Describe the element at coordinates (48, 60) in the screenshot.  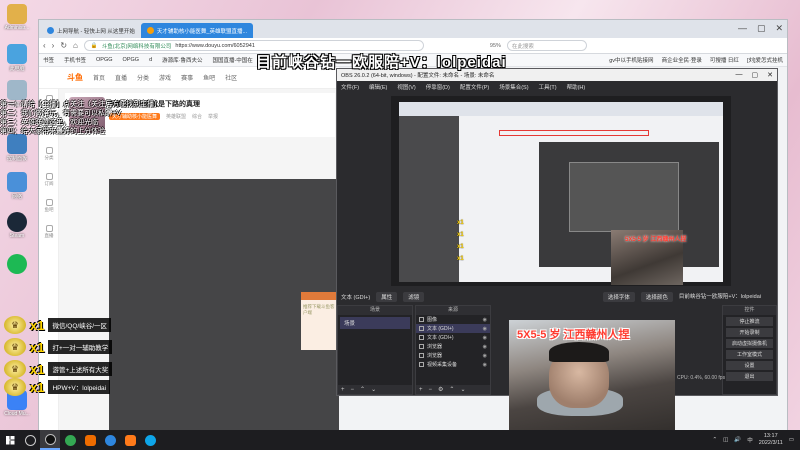
I see `bookmark-item: 书签` at that location.